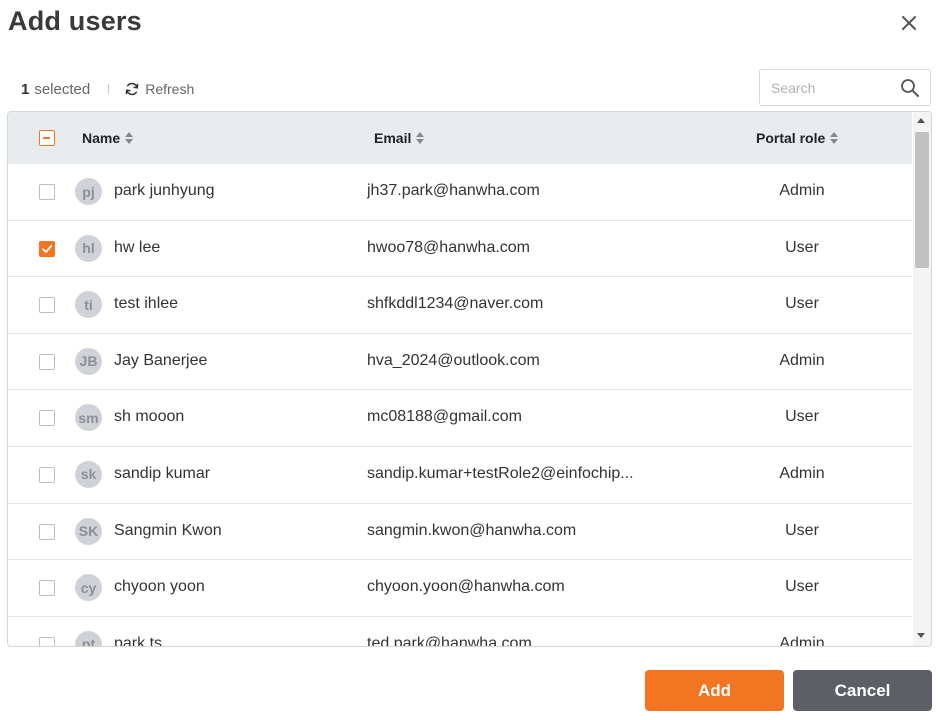 This screenshot has height=720, width=938. I want to click on add-button: Add, so click(714, 690).